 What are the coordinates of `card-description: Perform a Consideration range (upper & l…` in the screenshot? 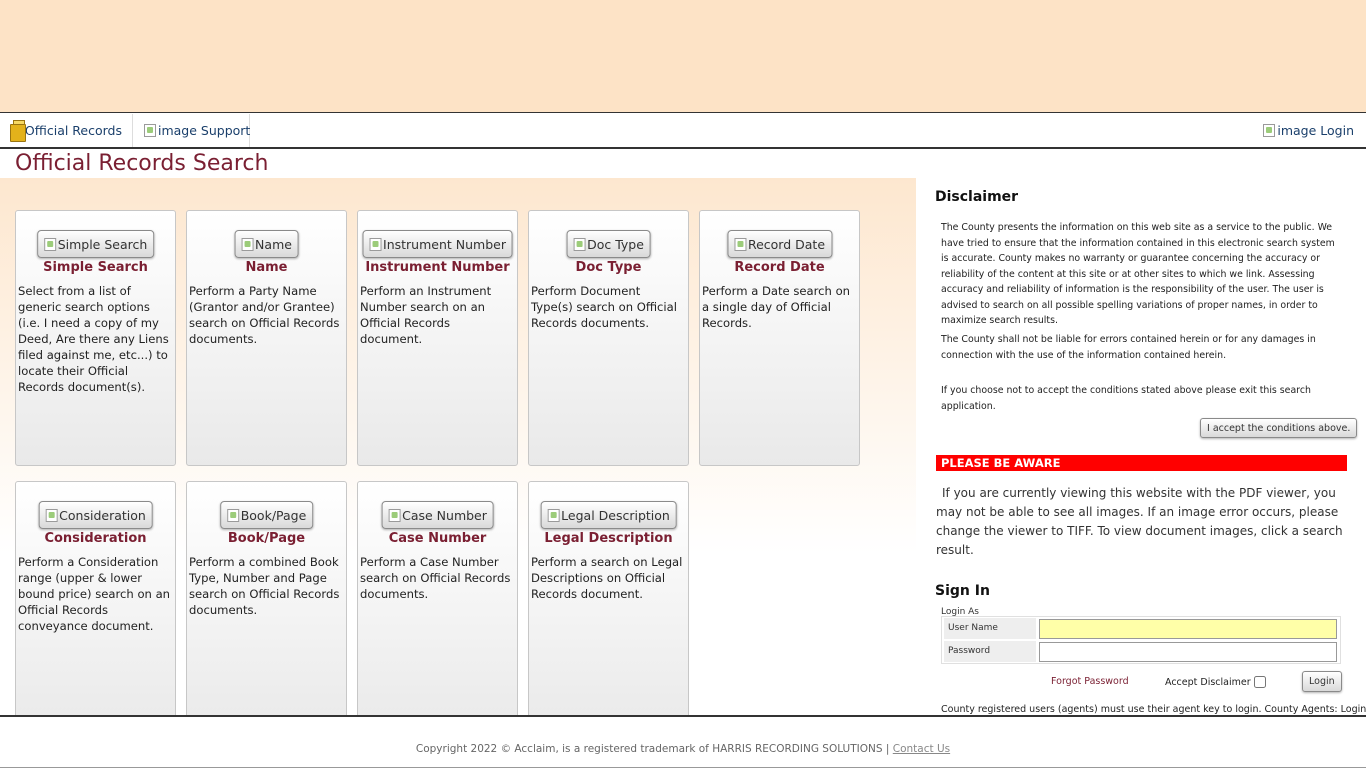 It's located at (94, 594).